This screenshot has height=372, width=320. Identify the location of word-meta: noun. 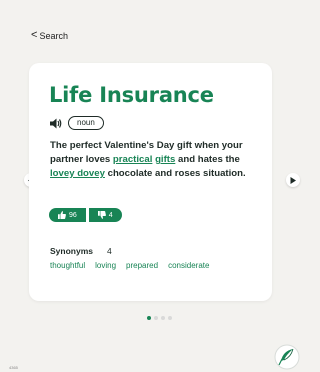
(77, 123).